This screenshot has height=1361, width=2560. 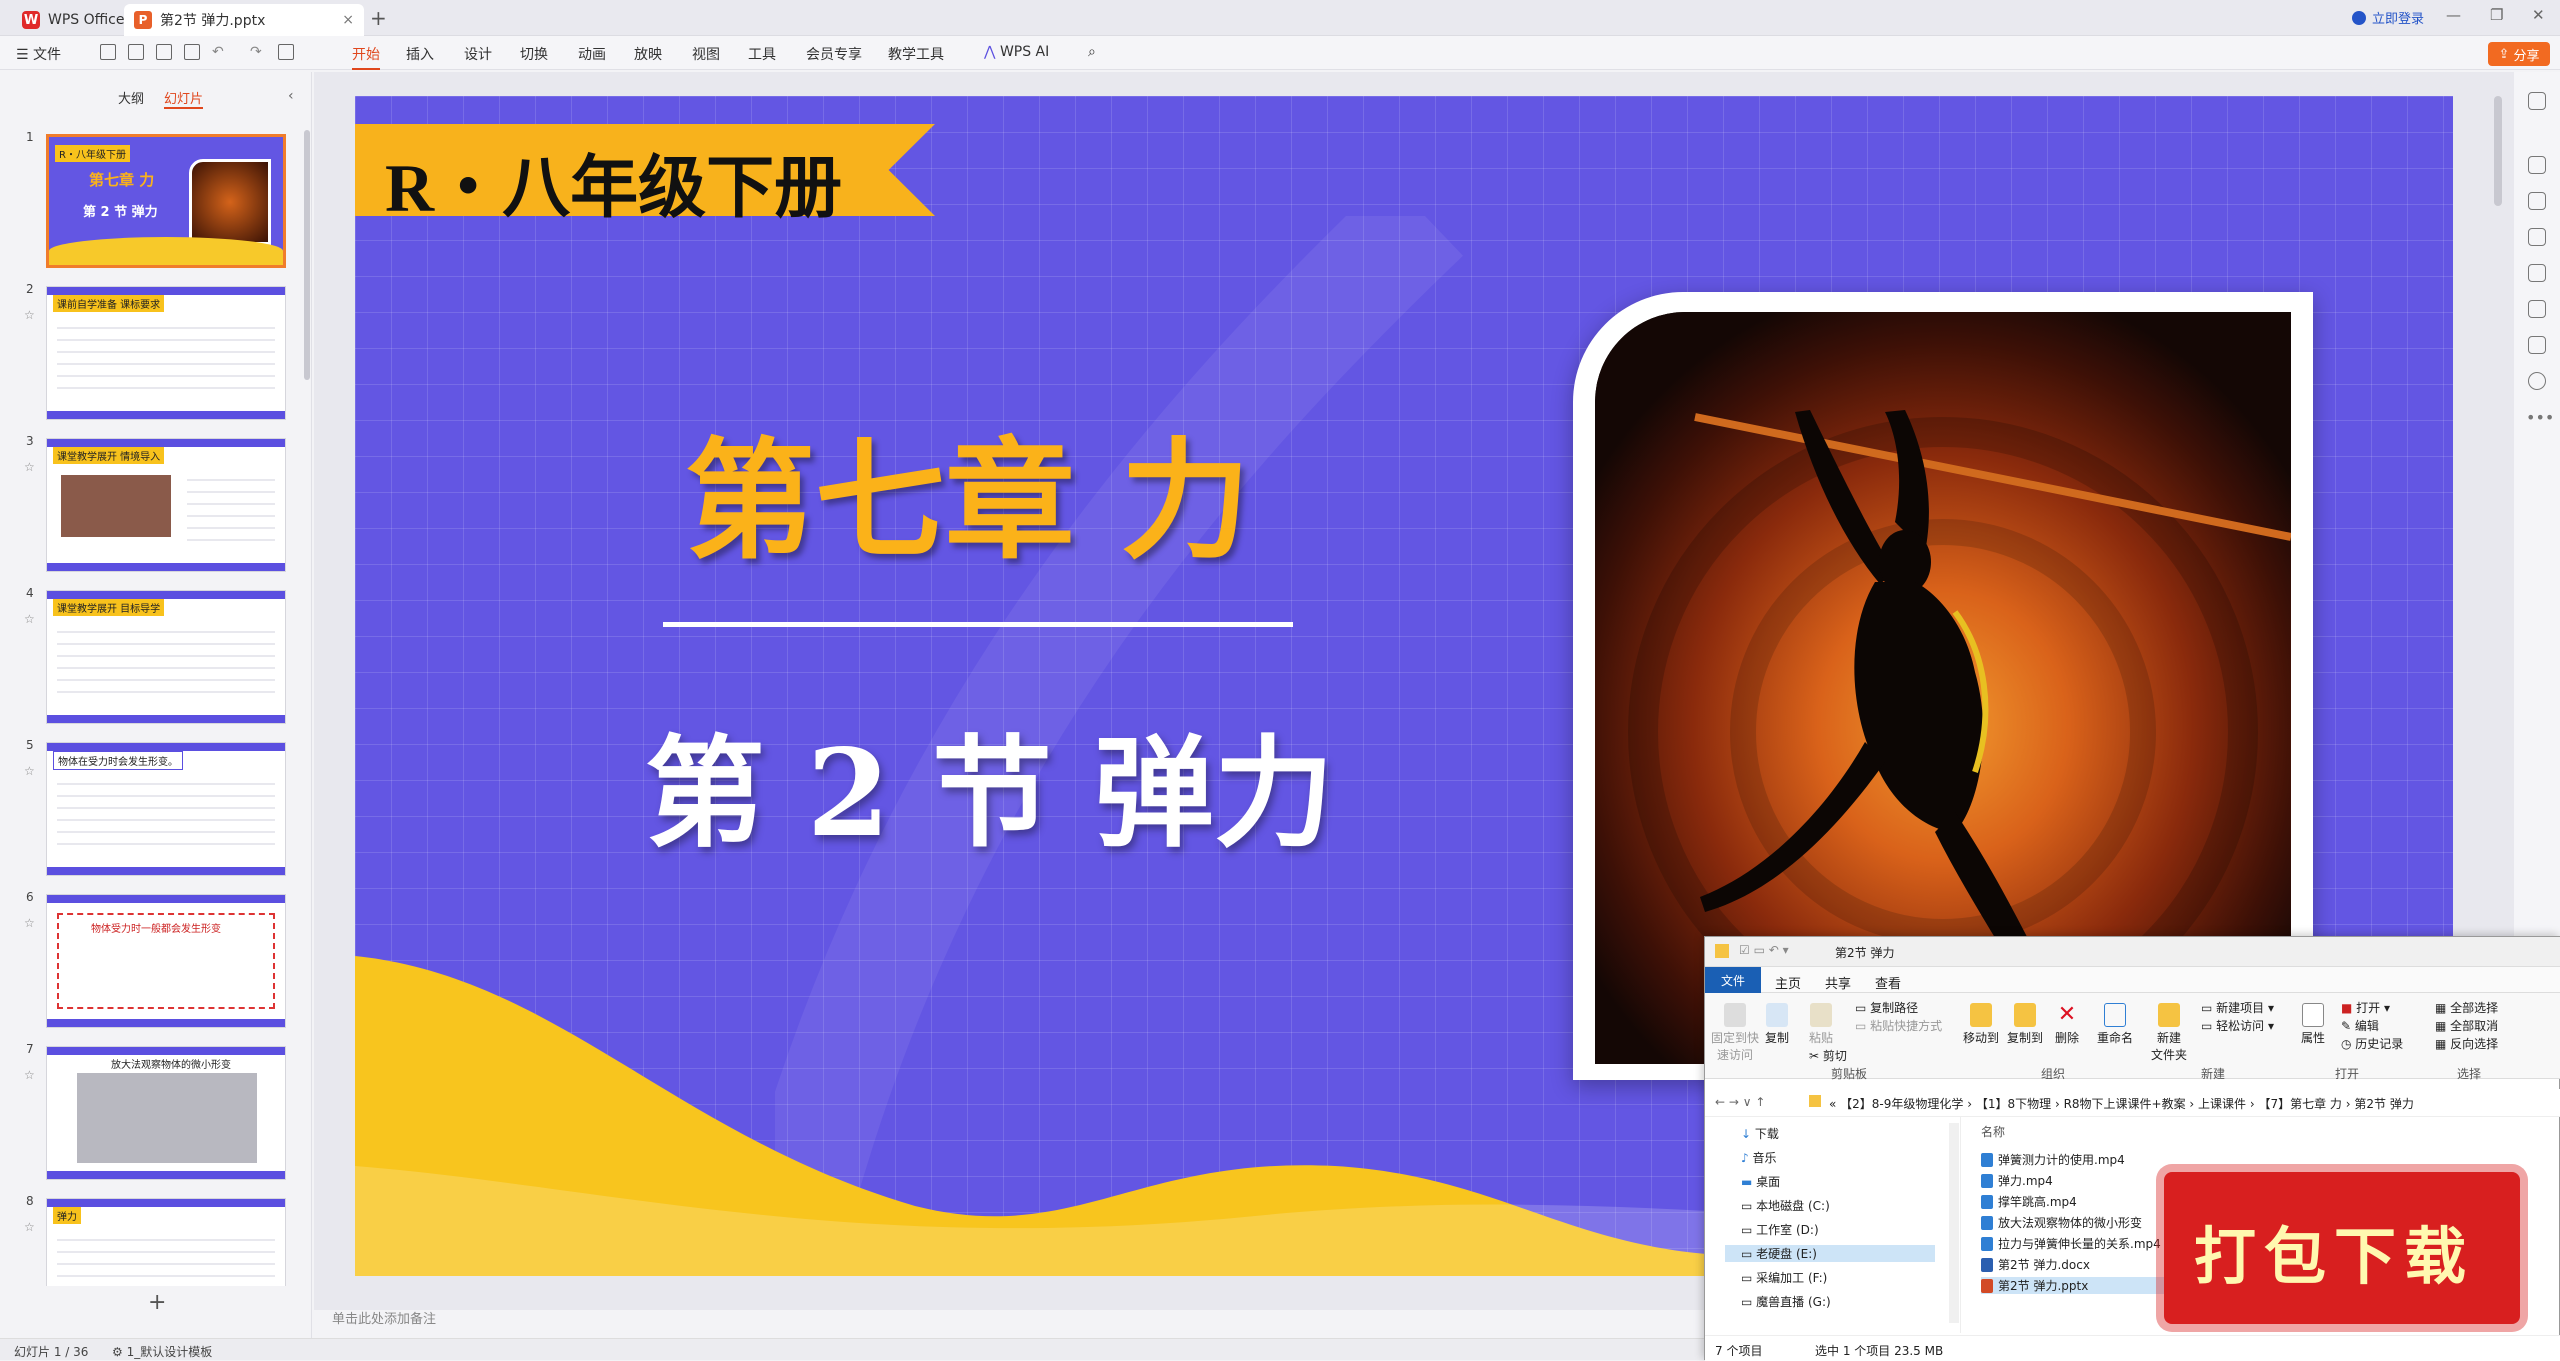 What do you see at coordinates (166, 657) in the screenshot?
I see `slide-thumbnail: 课堂教学展开 目标导学` at bounding box center [166, 657].